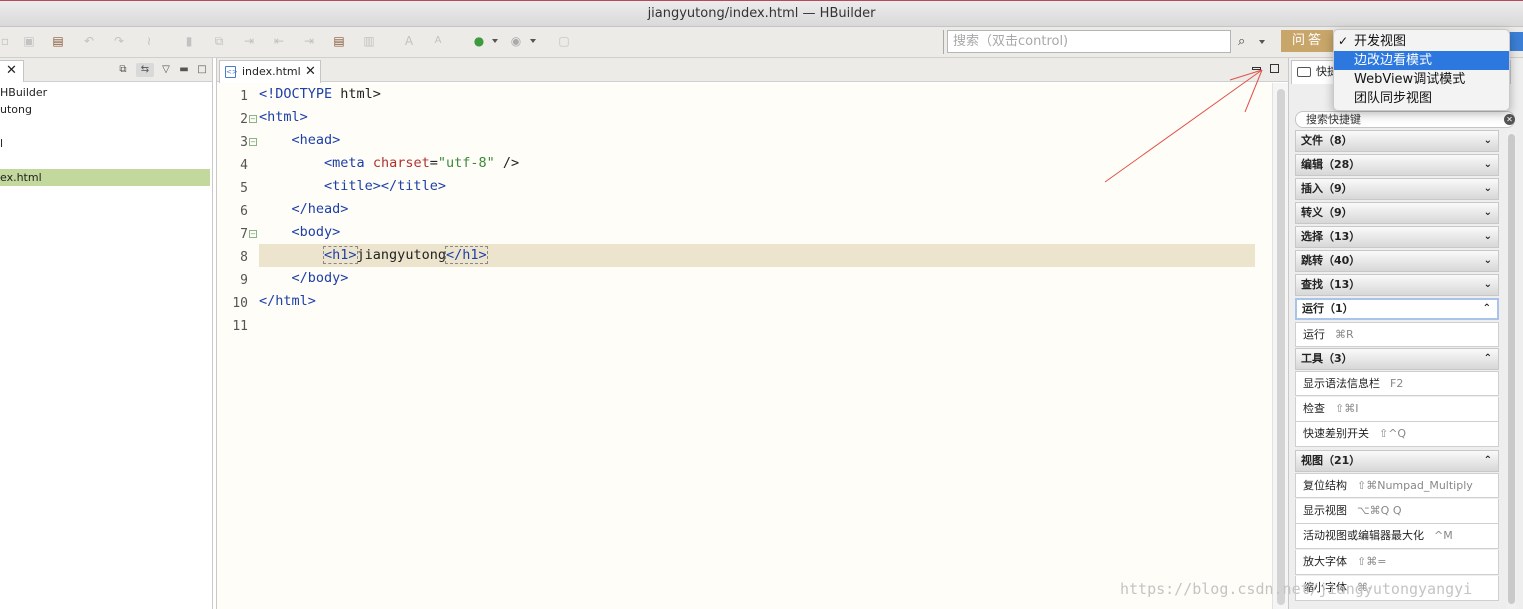 The width and height of the screenshot is (1523, 609). What do you see at coordinates (1509, 119) in the screenshot?
I see `clear-search-icon: ✕` at bounding box center [1509, 119].